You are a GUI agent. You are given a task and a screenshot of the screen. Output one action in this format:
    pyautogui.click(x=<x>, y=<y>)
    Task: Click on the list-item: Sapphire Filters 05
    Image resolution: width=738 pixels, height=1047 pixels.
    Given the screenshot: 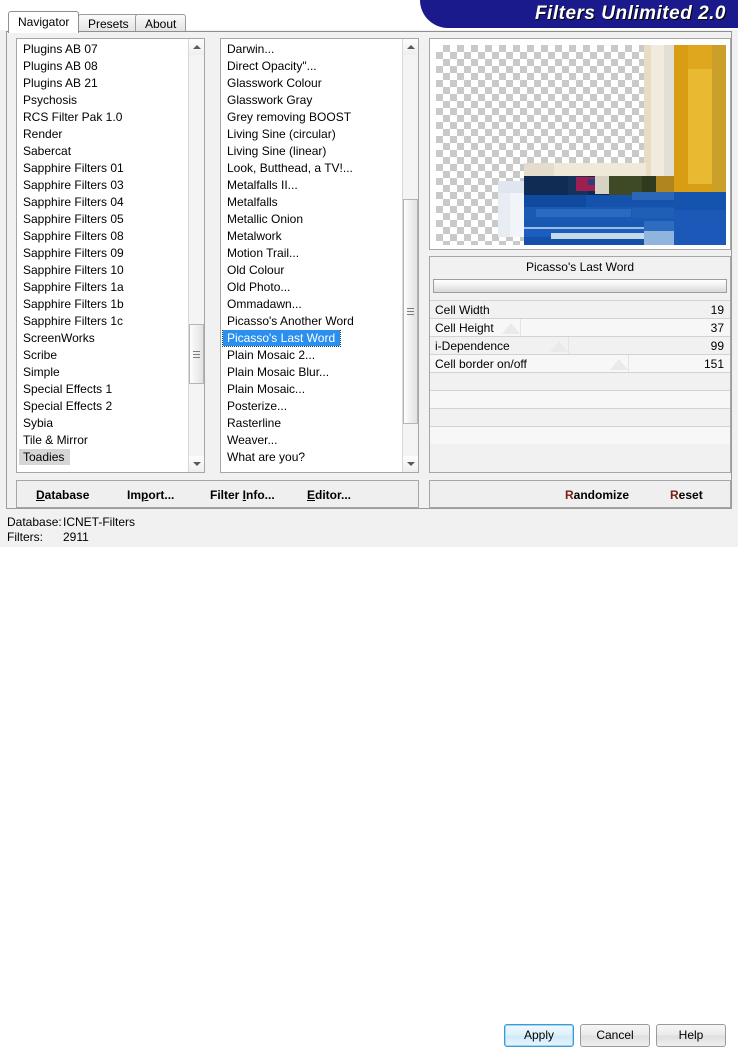 What is the action you would take?
    pyautogui.click(x=102, y=219)
    